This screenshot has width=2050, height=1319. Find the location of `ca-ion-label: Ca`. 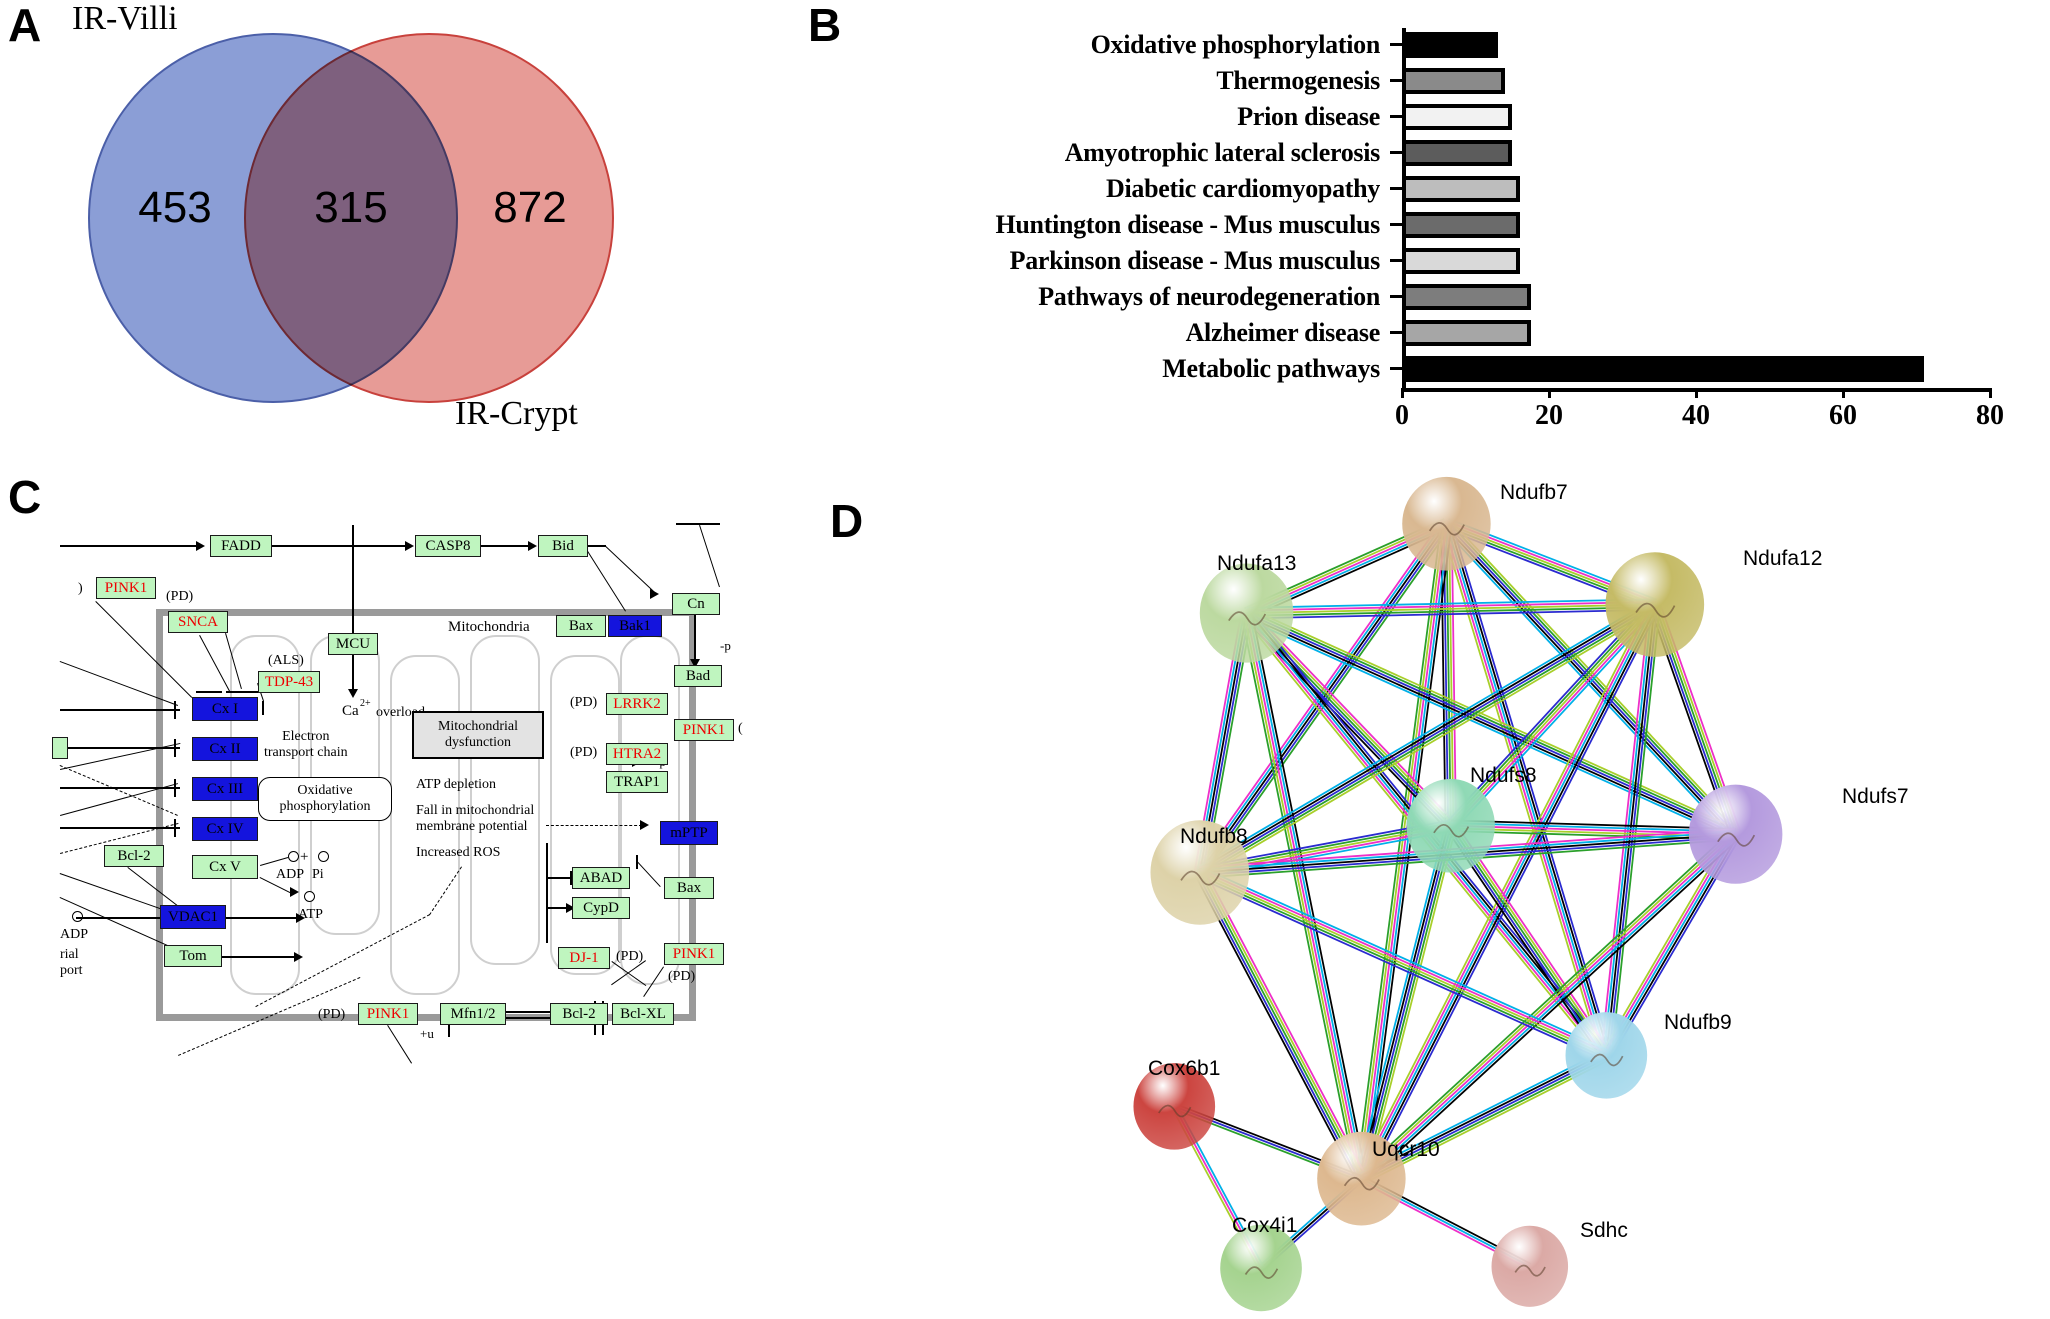

ca-ion-label: Ca is located at coordinates (350, 711).